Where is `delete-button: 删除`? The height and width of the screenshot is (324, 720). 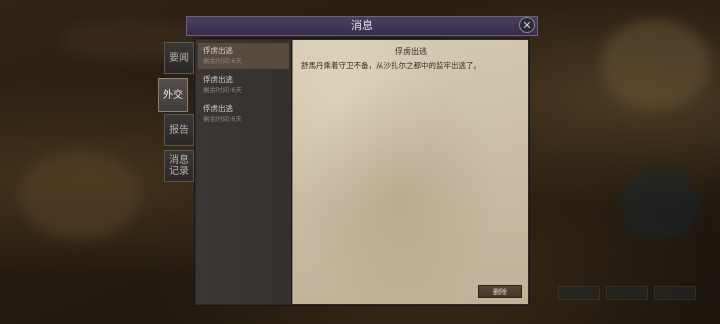
delete-button: 删除 is located at coordinates (500, 291).